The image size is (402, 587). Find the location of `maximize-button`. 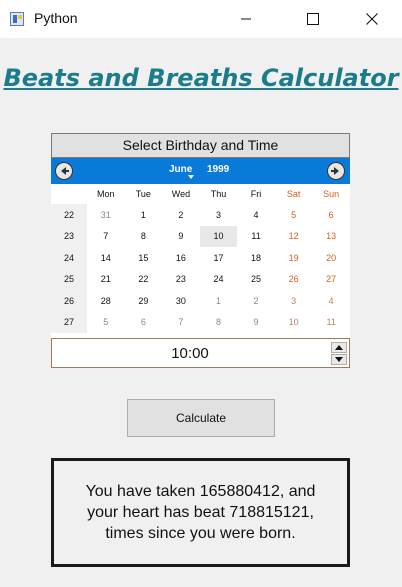

maximize-button is located at coordinates (313, 19).